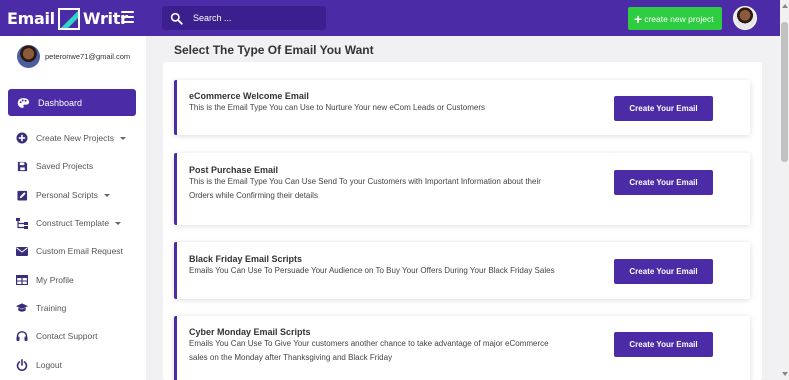 Image resolution: width=789 pixels, height=380 pixels. Describe the element at coordinates (73, 223) in the screenshot. I see `sidebar-item-label: Construct Template` at that location.